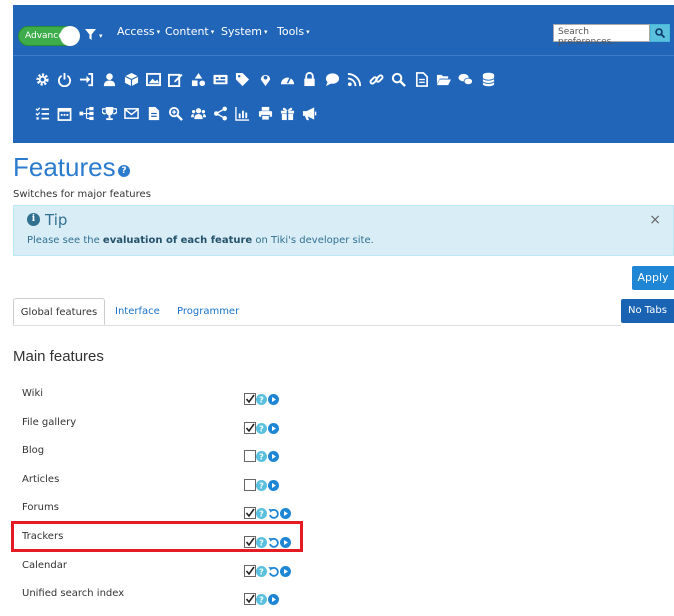 The image size is (674, 616). What do you see at coordinates (488, 79) in the screenshot?
I see `database-icon` at bounding box center [488, 79].